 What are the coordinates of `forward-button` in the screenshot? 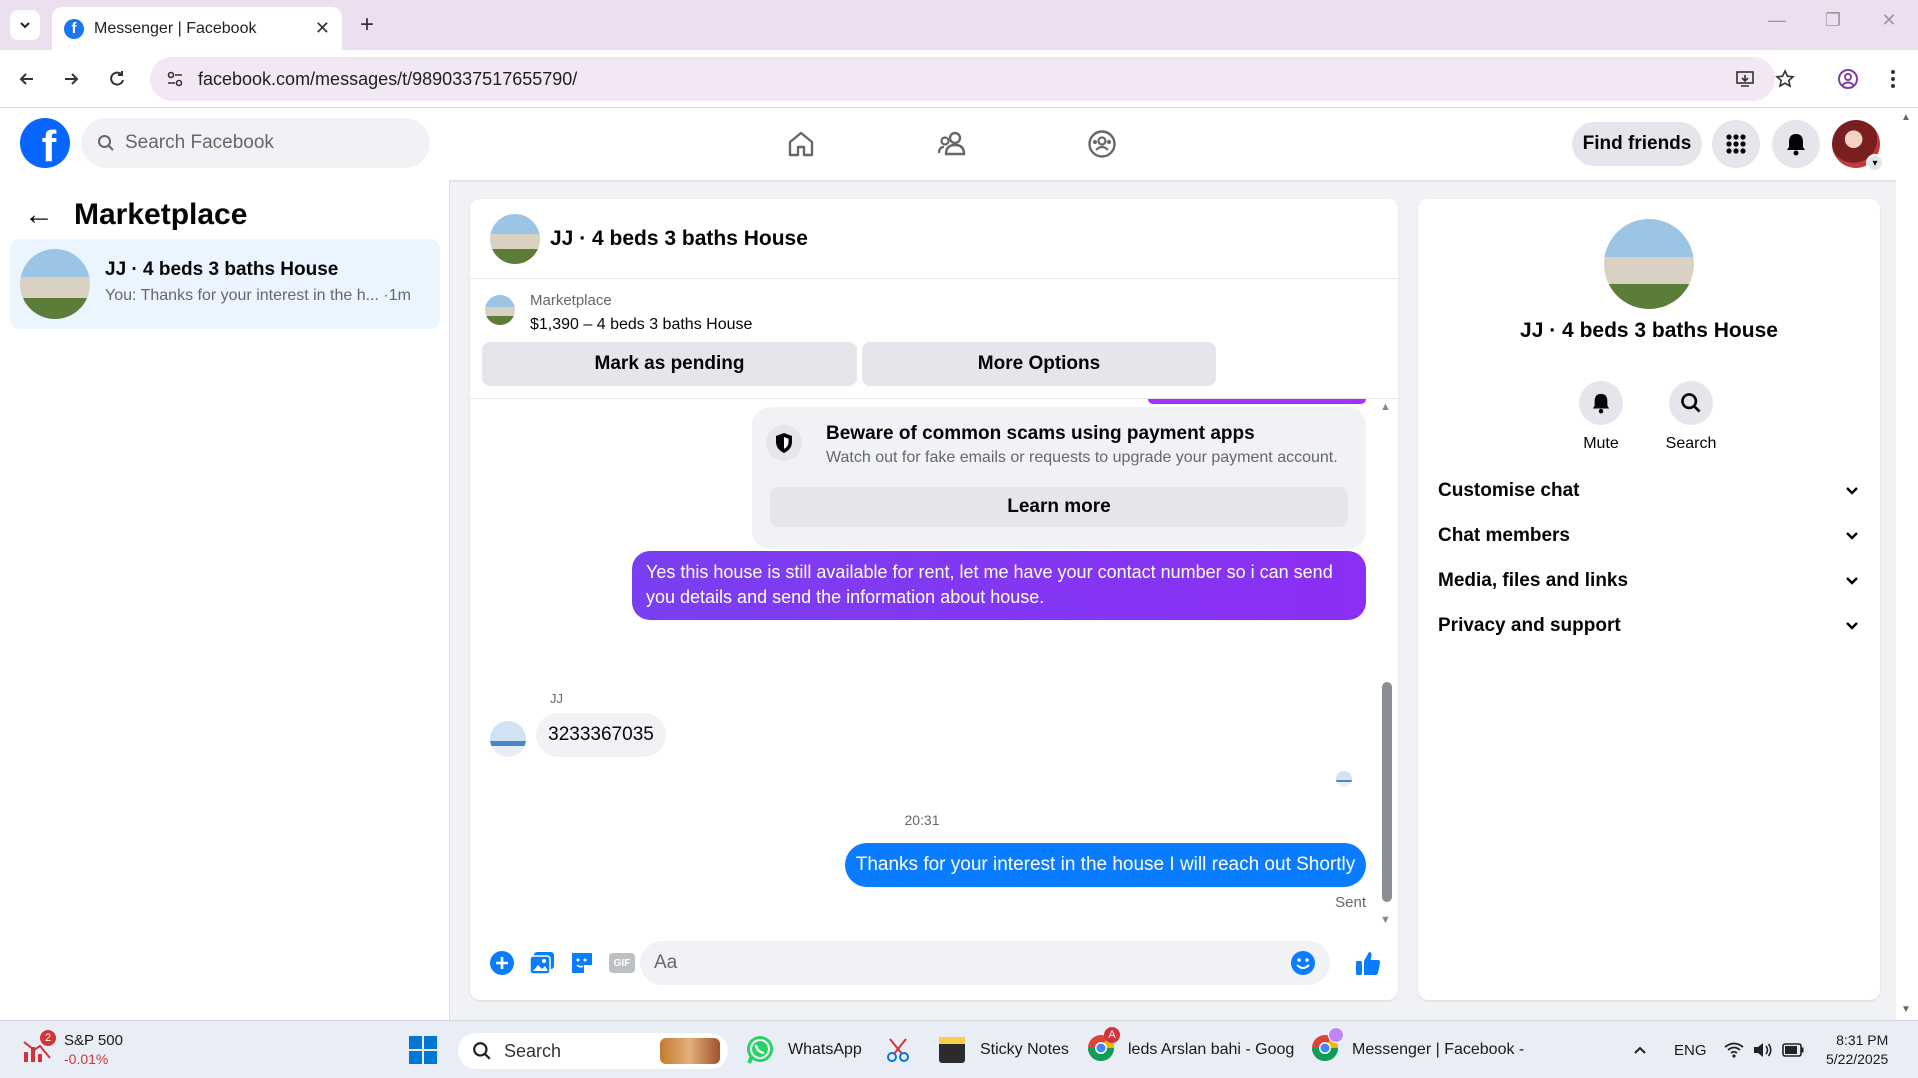 It's located at (71, 79).